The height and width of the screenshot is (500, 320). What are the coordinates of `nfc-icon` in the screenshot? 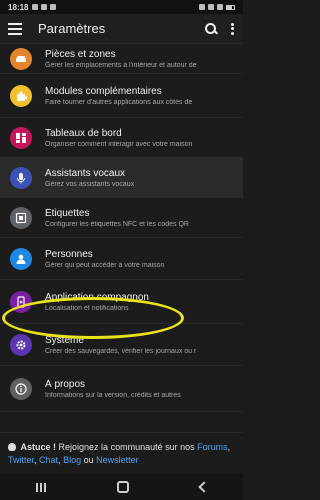 It's located at (21, 217).